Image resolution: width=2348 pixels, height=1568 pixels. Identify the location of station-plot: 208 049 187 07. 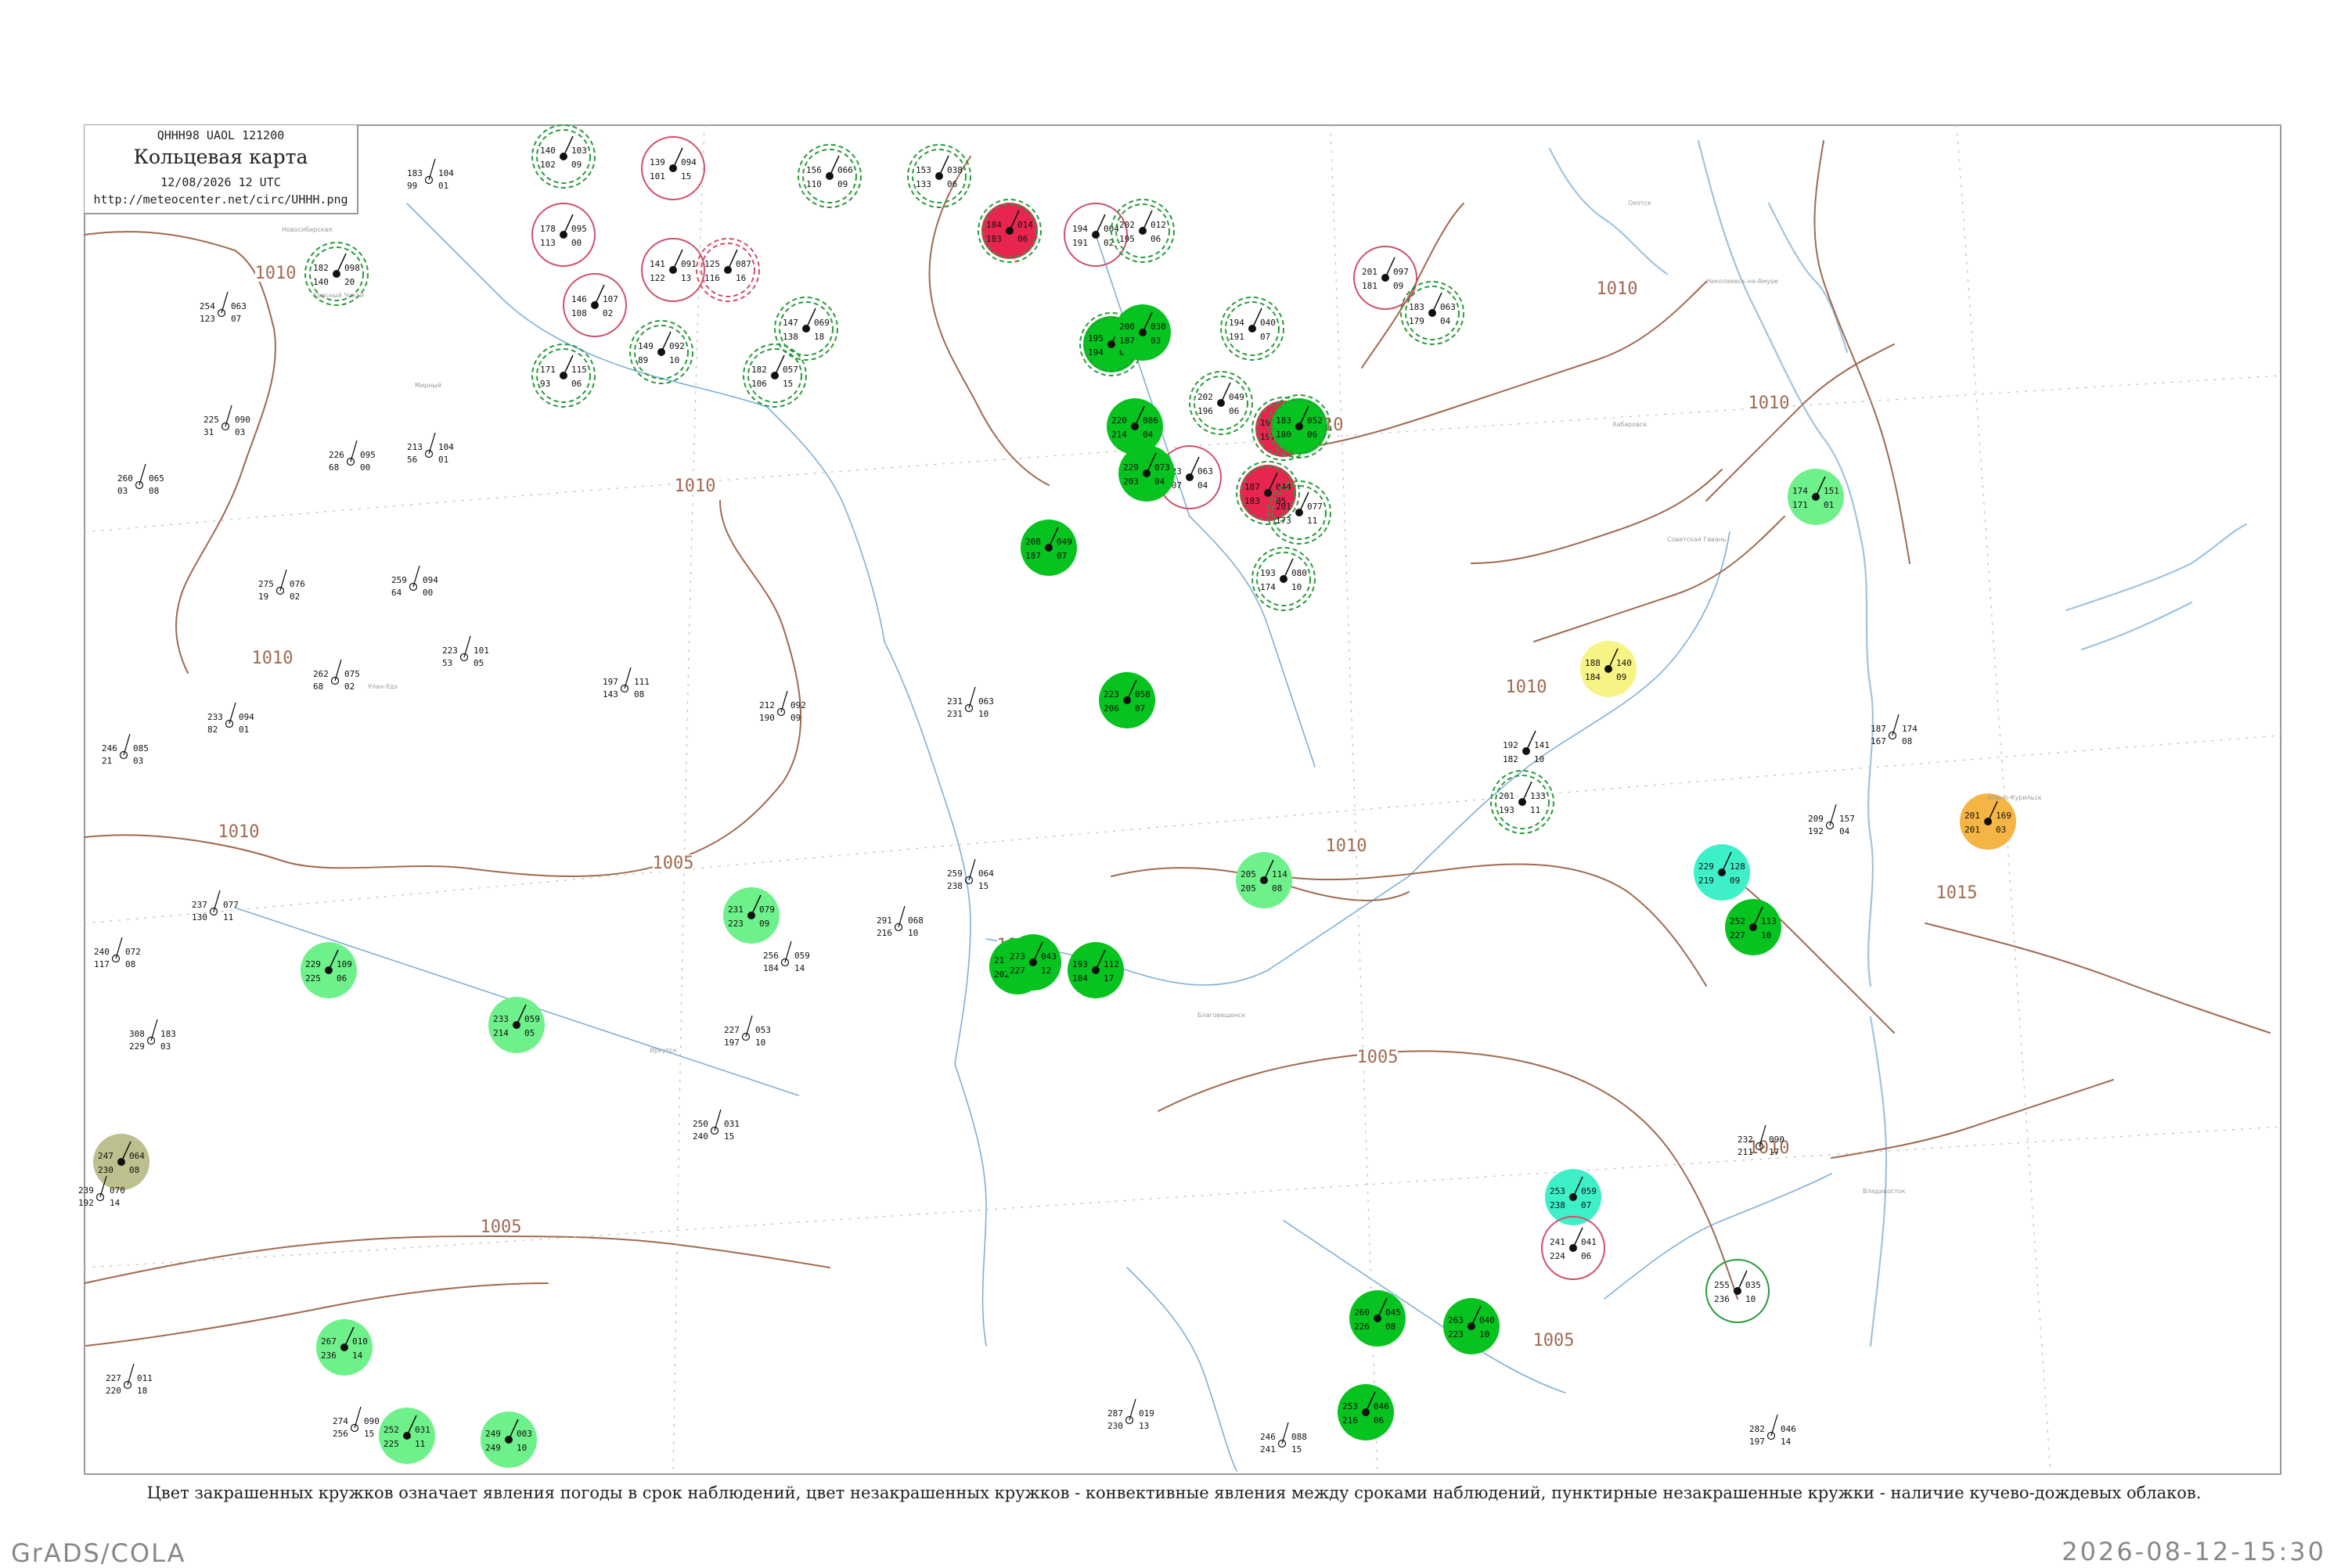
(1049, 548).